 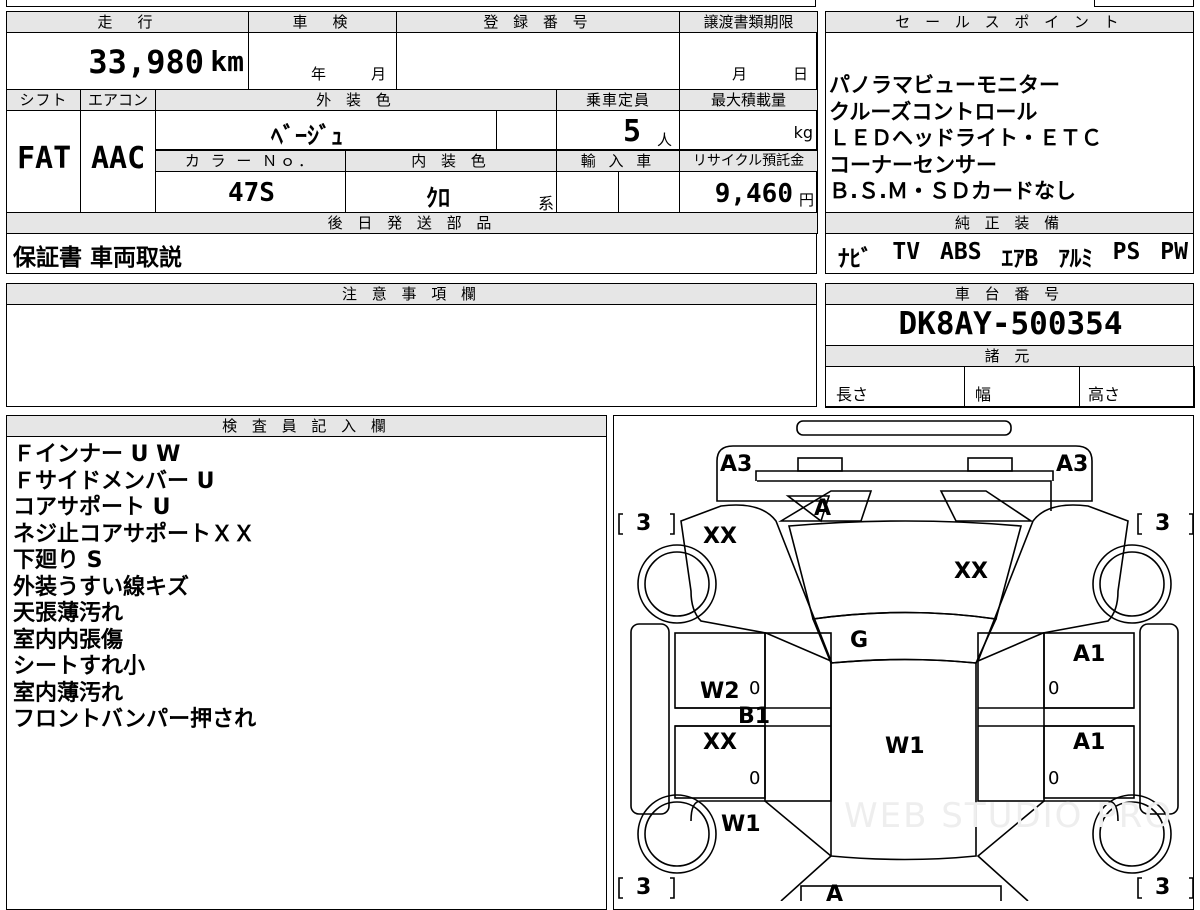 What do you see at coordinates (118, 161) in the screenshot?
I see `ac-cell: AAC` at bounding box center [118, 161].